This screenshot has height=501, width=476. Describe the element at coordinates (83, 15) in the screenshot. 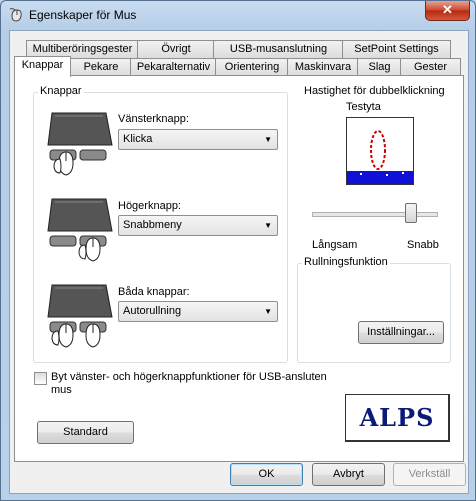

I see `window-title: Egenskaper för Mus` at that location.